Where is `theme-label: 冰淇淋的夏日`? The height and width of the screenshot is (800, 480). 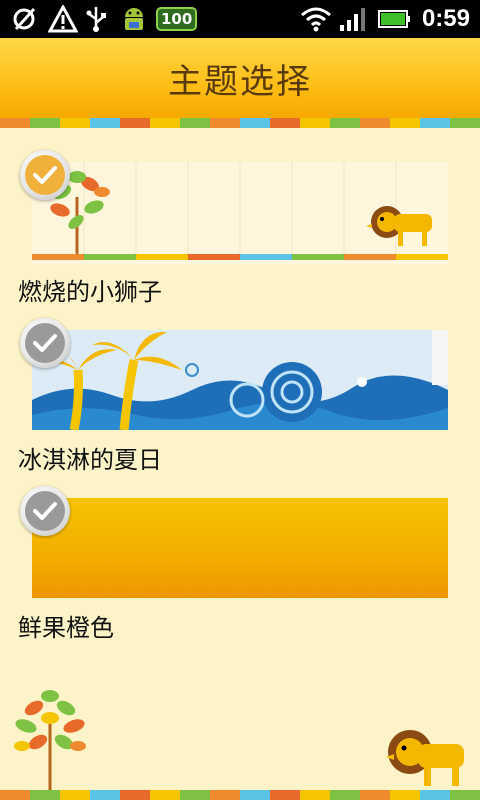
theme-label: 冰淇淋的夏日 is located at coordinates (90, 460).